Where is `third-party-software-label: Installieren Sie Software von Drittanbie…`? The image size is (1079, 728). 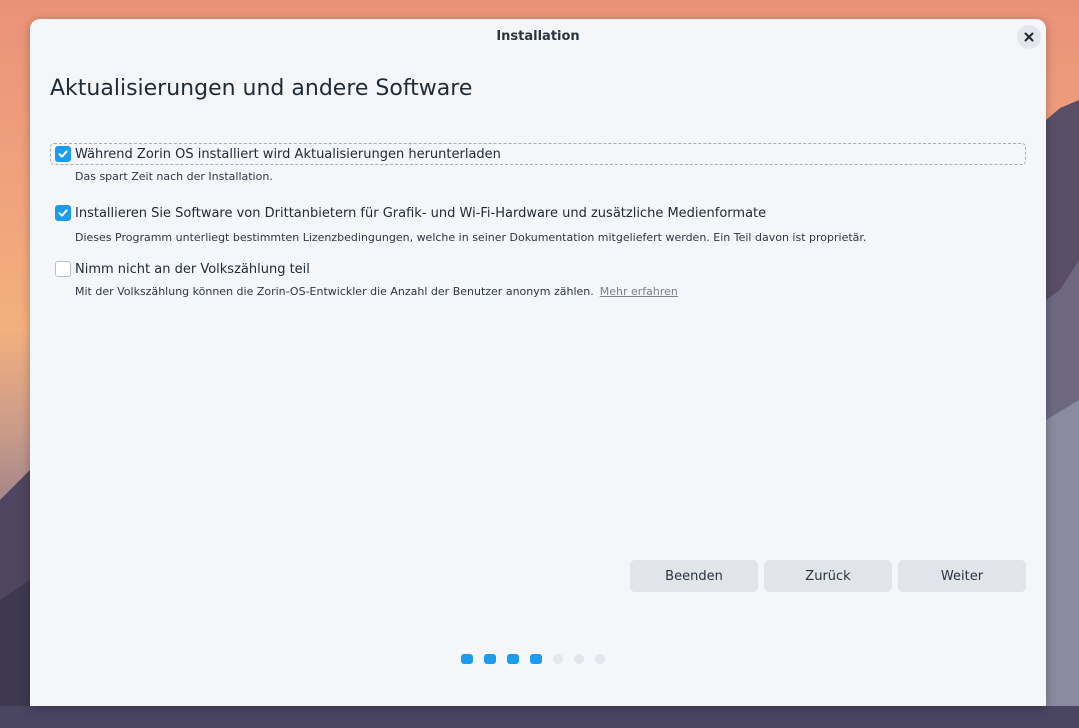 third-party-software-label: Installieren Sie Software von Drittanbie… is located at coordinates (420, 213).